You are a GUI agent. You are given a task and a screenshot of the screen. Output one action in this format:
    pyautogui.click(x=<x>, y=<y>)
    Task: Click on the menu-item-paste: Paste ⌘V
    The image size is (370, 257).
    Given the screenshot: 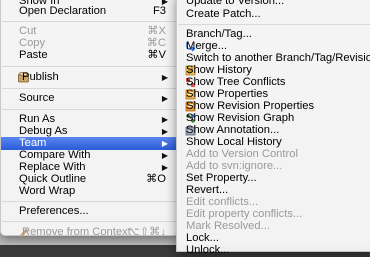 What is the action you would take?
    pyautogui.click(x=89, y=55)
    